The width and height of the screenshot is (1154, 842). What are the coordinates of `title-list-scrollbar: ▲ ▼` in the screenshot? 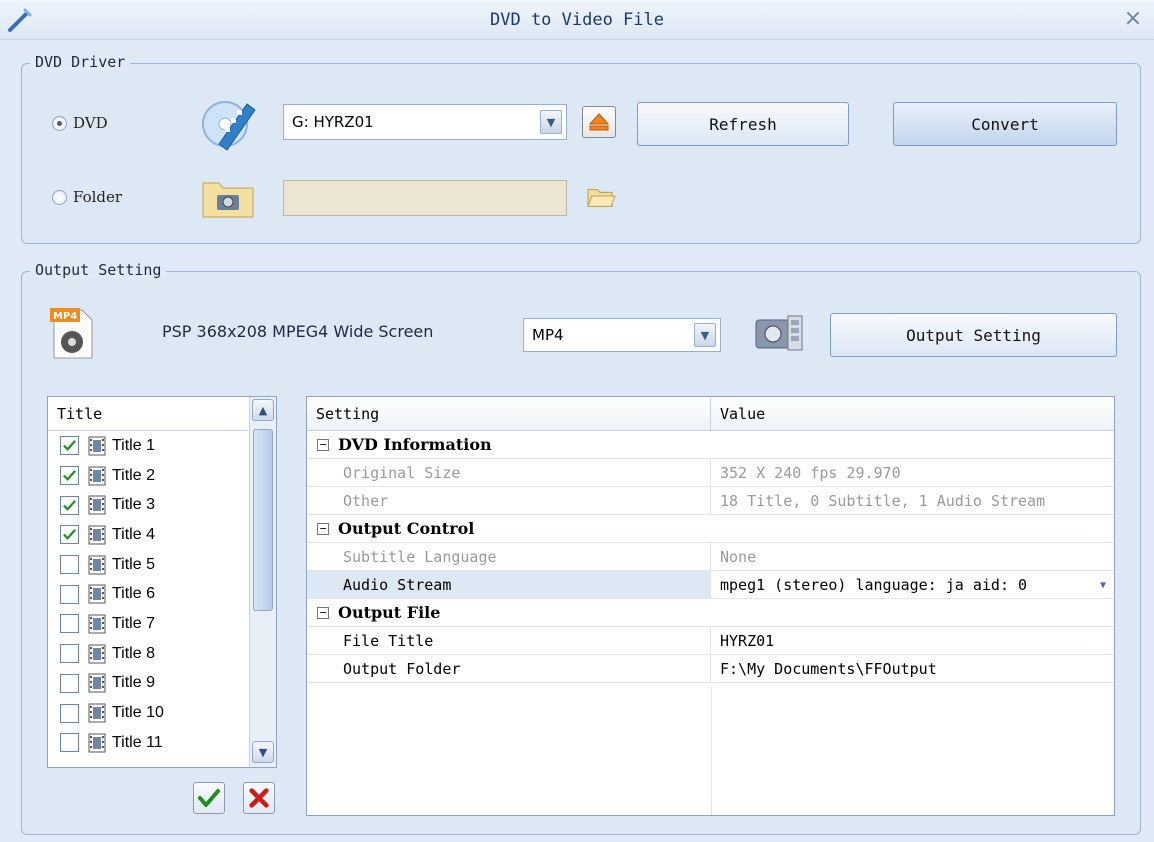 It's located at (262, 582).